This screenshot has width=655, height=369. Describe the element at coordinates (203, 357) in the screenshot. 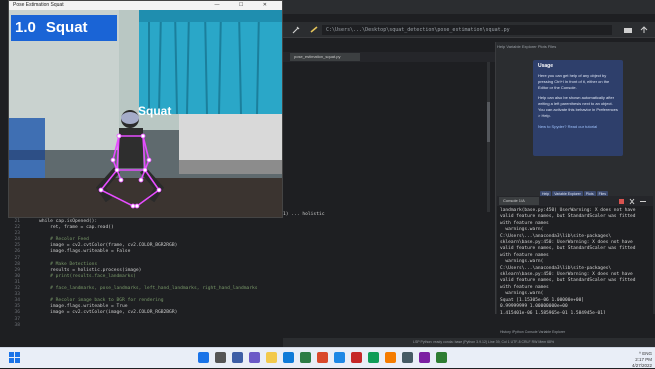

I see `start-menu-icon` at that location.